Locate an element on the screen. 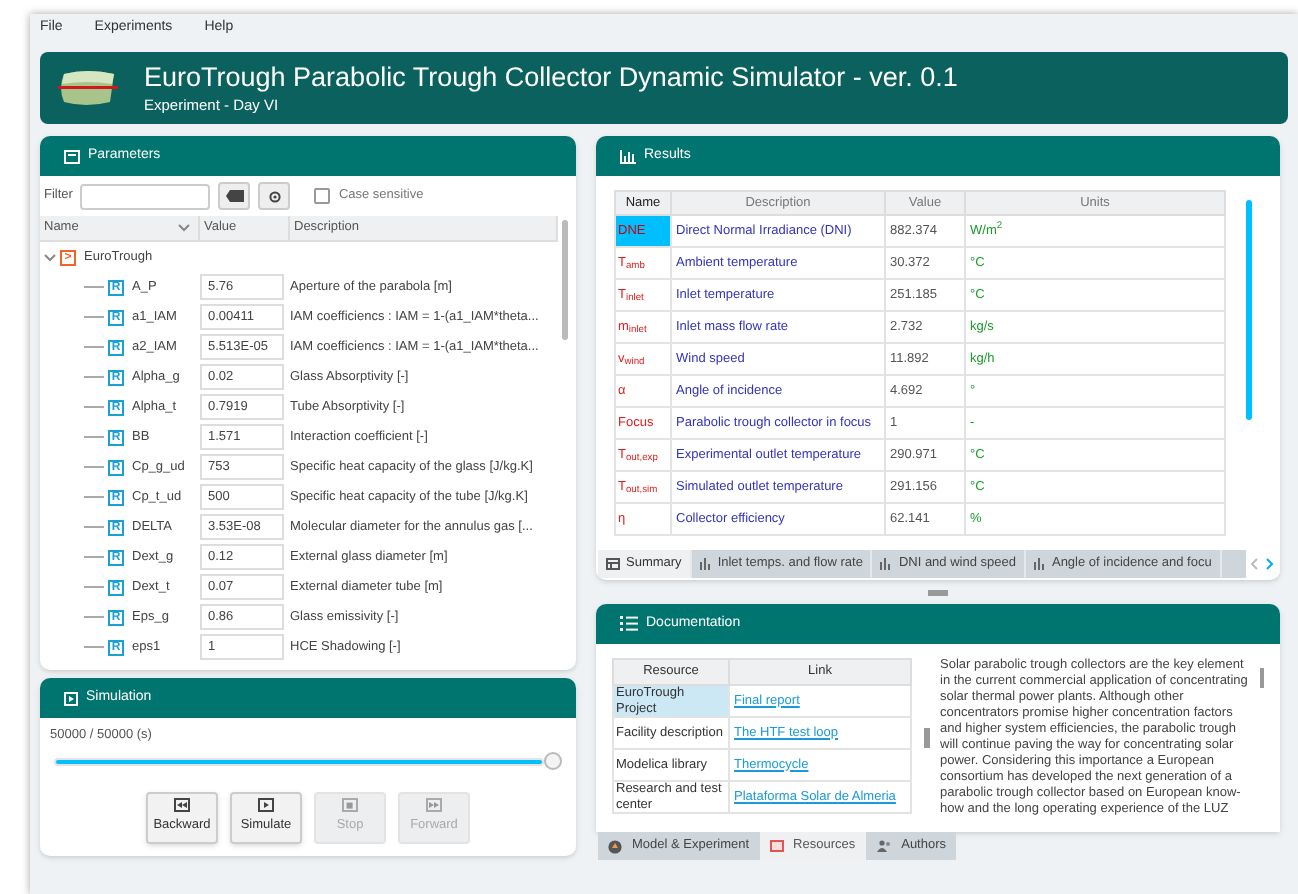 The width and height of the screenshot is (1298, 894). play-icon is located at coordinates (266, 805).